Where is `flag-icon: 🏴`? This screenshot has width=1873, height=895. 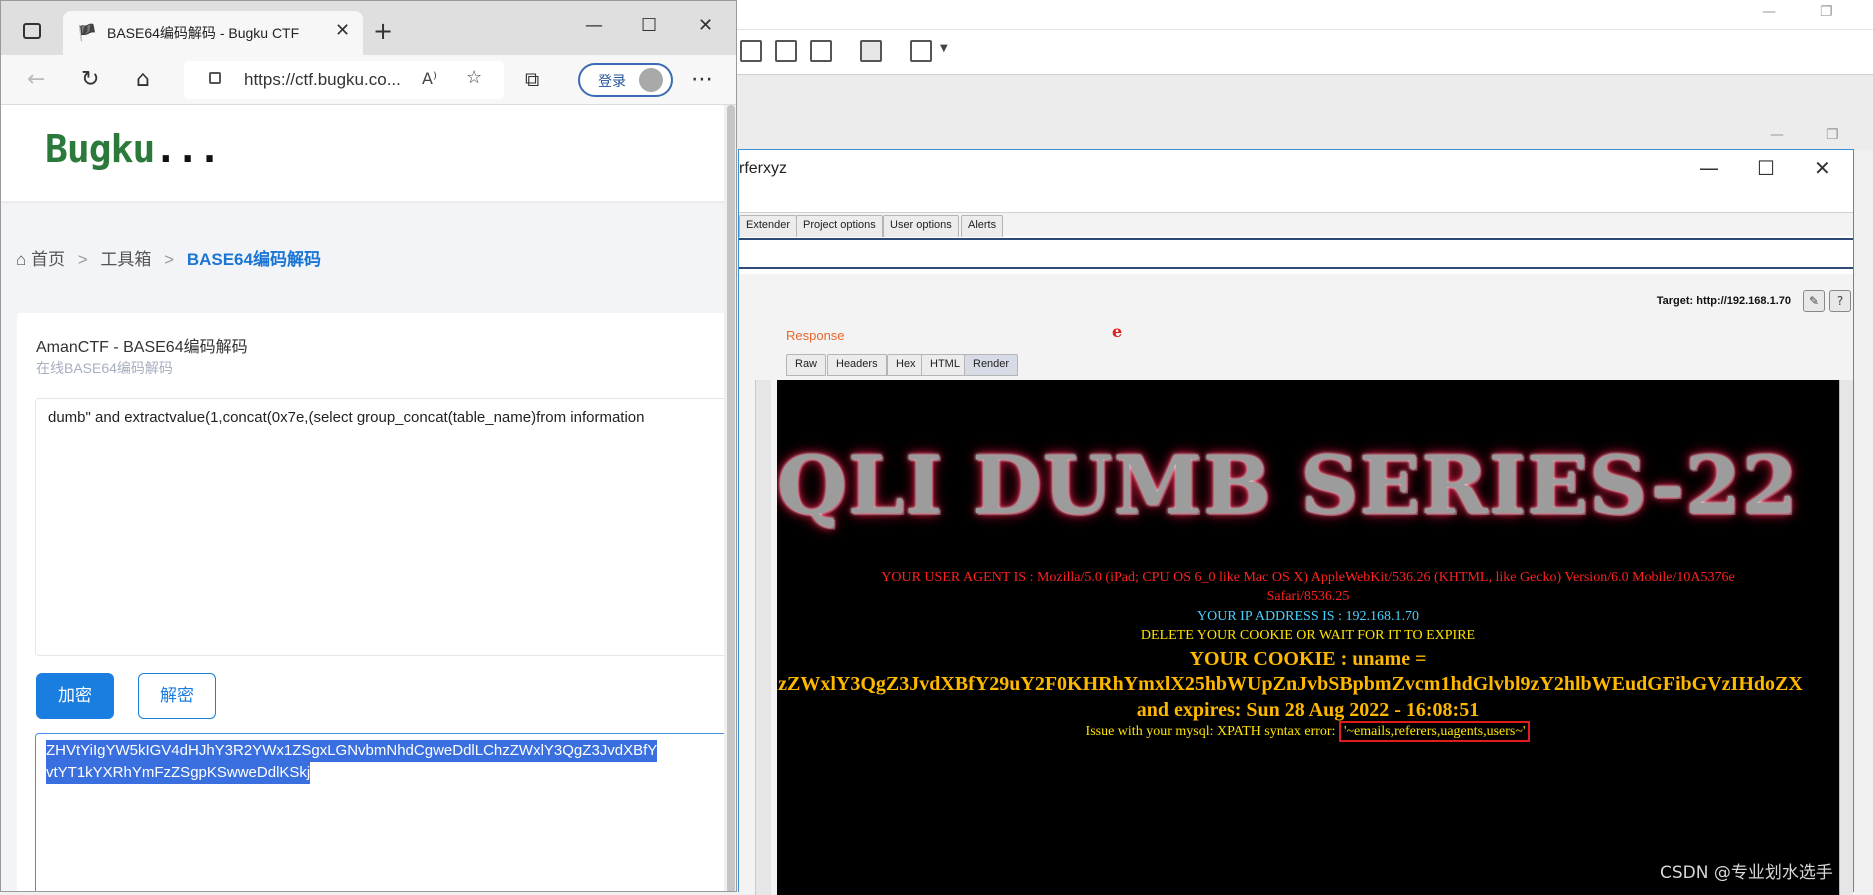 flag-icon: 🏴 is located at coordinates (87, 32).